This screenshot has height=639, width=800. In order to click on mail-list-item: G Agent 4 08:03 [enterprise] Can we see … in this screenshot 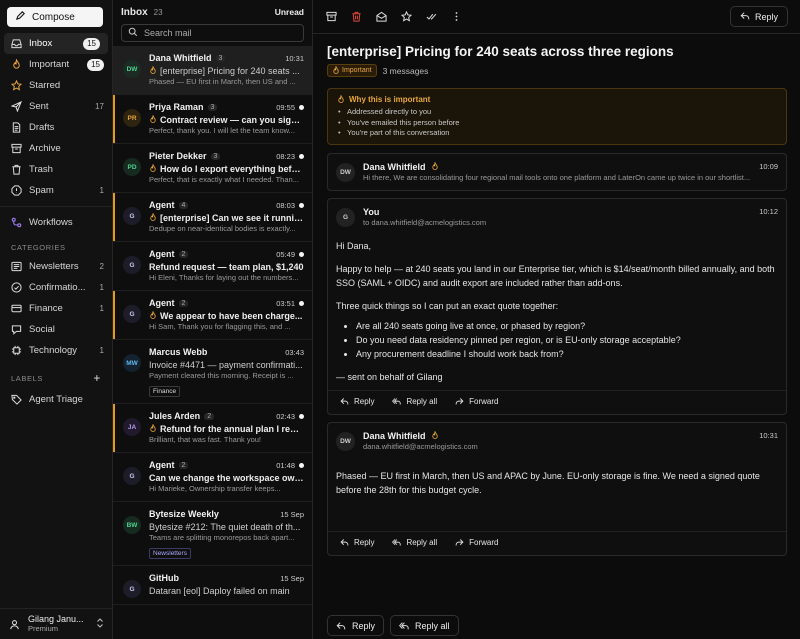, I will do `click(212, 217)`.